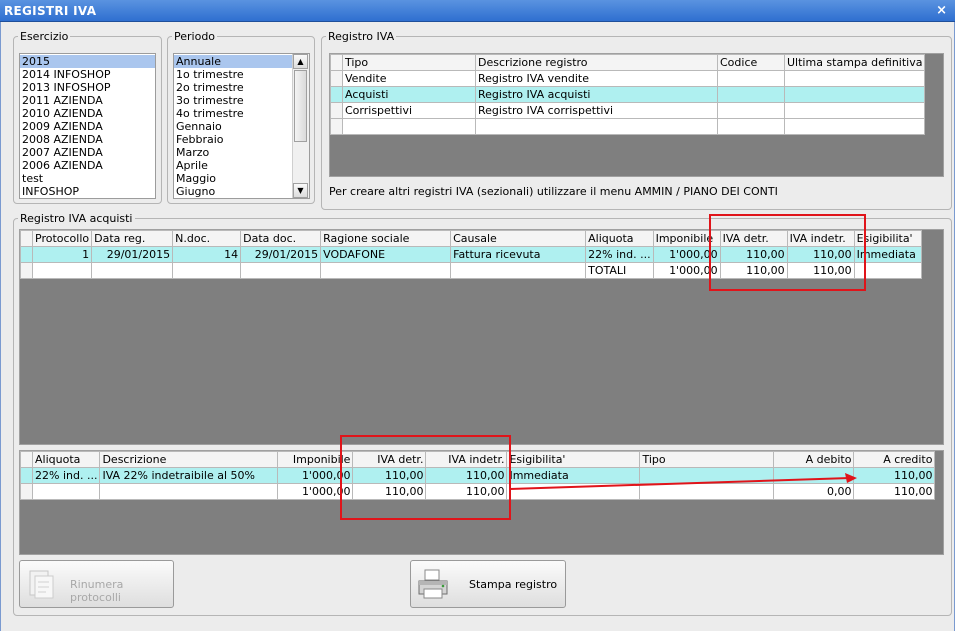 Image resolution: width=955 pixels, height=631 pixels. I want to click on col-header-n-doc: N.doc., so click(207, 238).